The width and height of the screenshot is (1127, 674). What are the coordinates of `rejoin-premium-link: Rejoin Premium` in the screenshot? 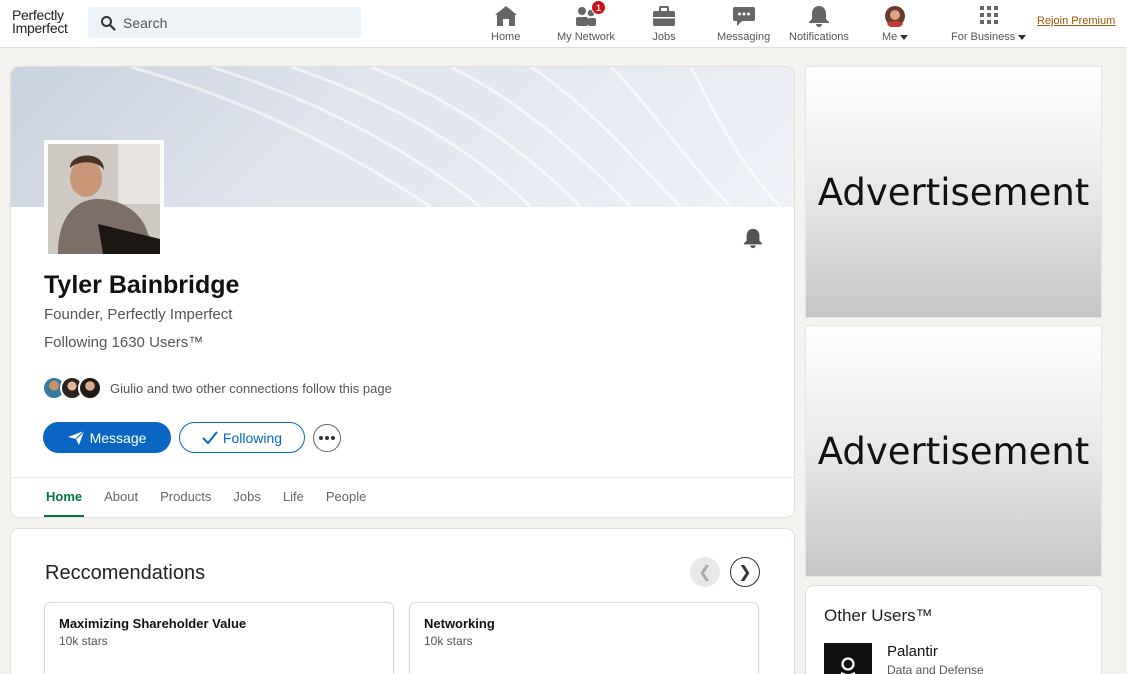 It's located at (1076, 21).